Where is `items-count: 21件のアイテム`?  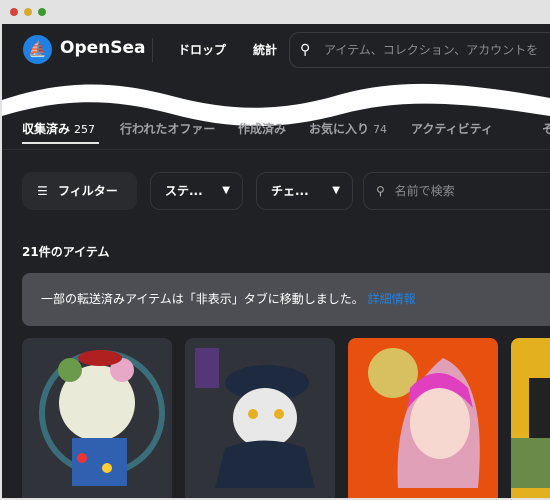
items-count: 21件のアイテム is located at coordinates (66, 252).